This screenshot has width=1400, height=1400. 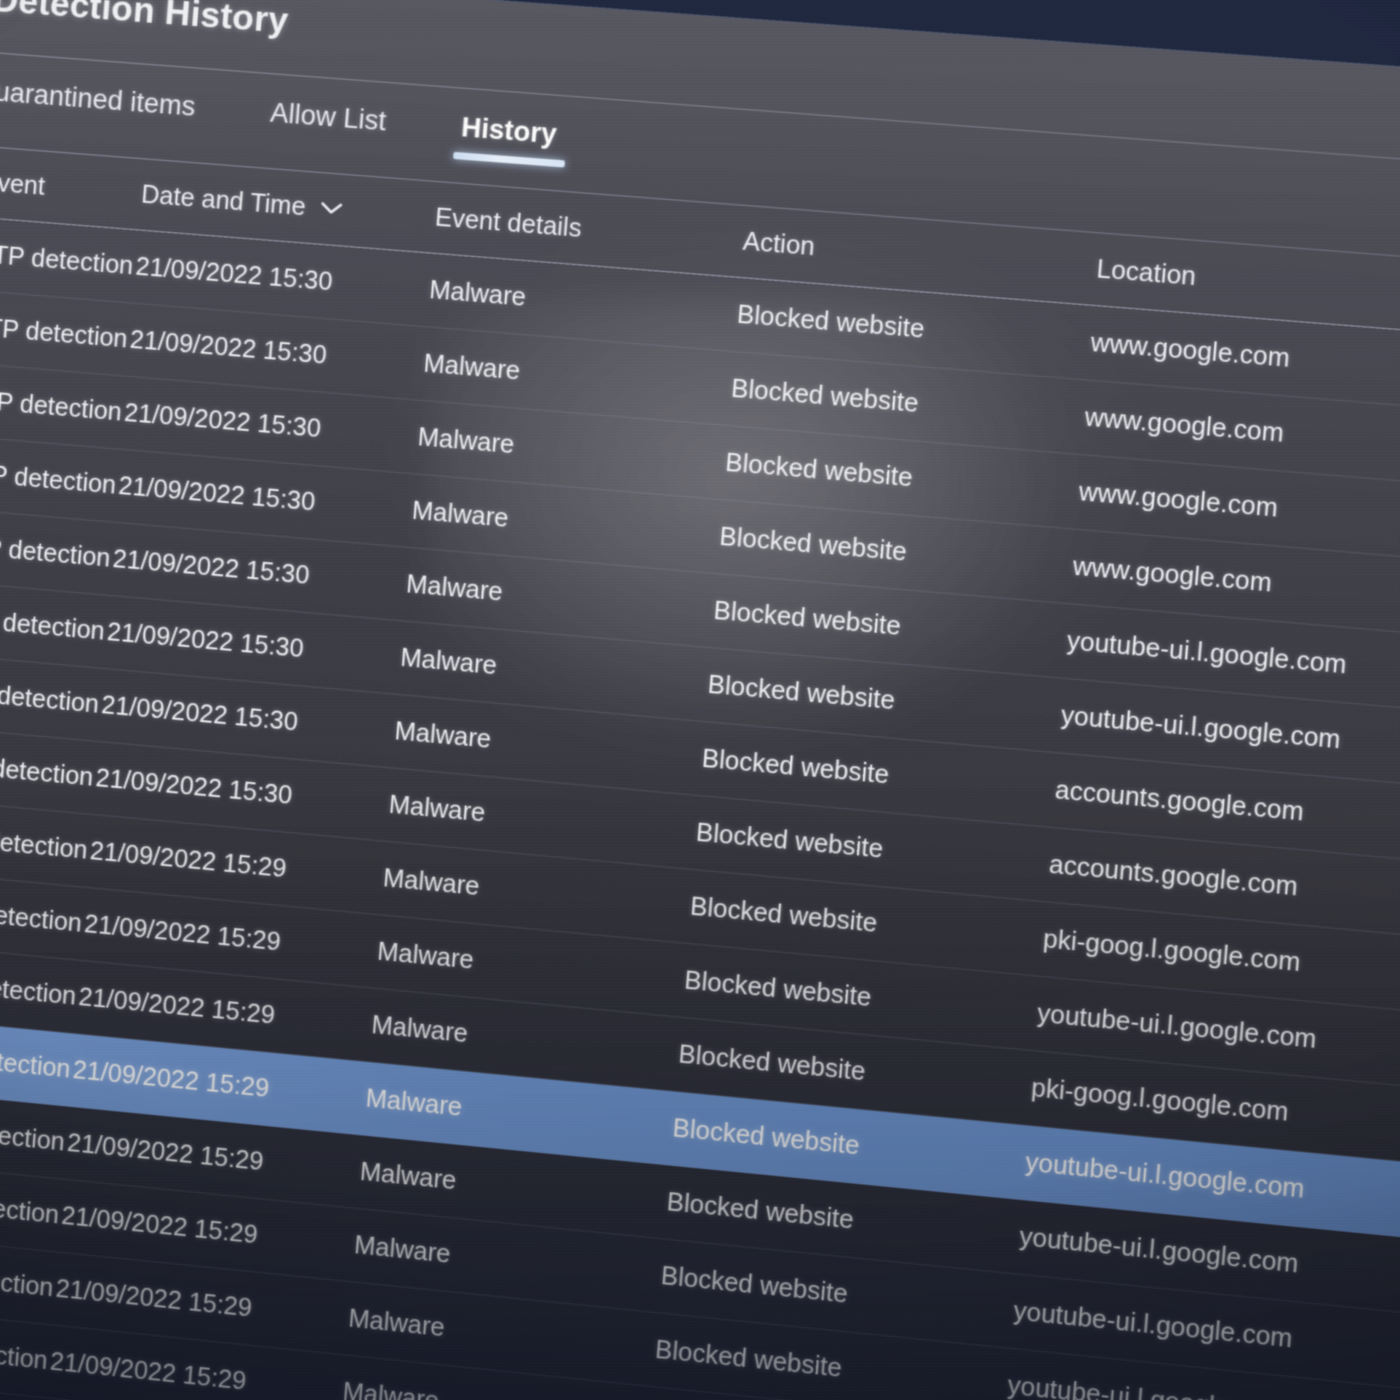 I want to click on column-header-label: Date and Time, so click(x=223, y=200).